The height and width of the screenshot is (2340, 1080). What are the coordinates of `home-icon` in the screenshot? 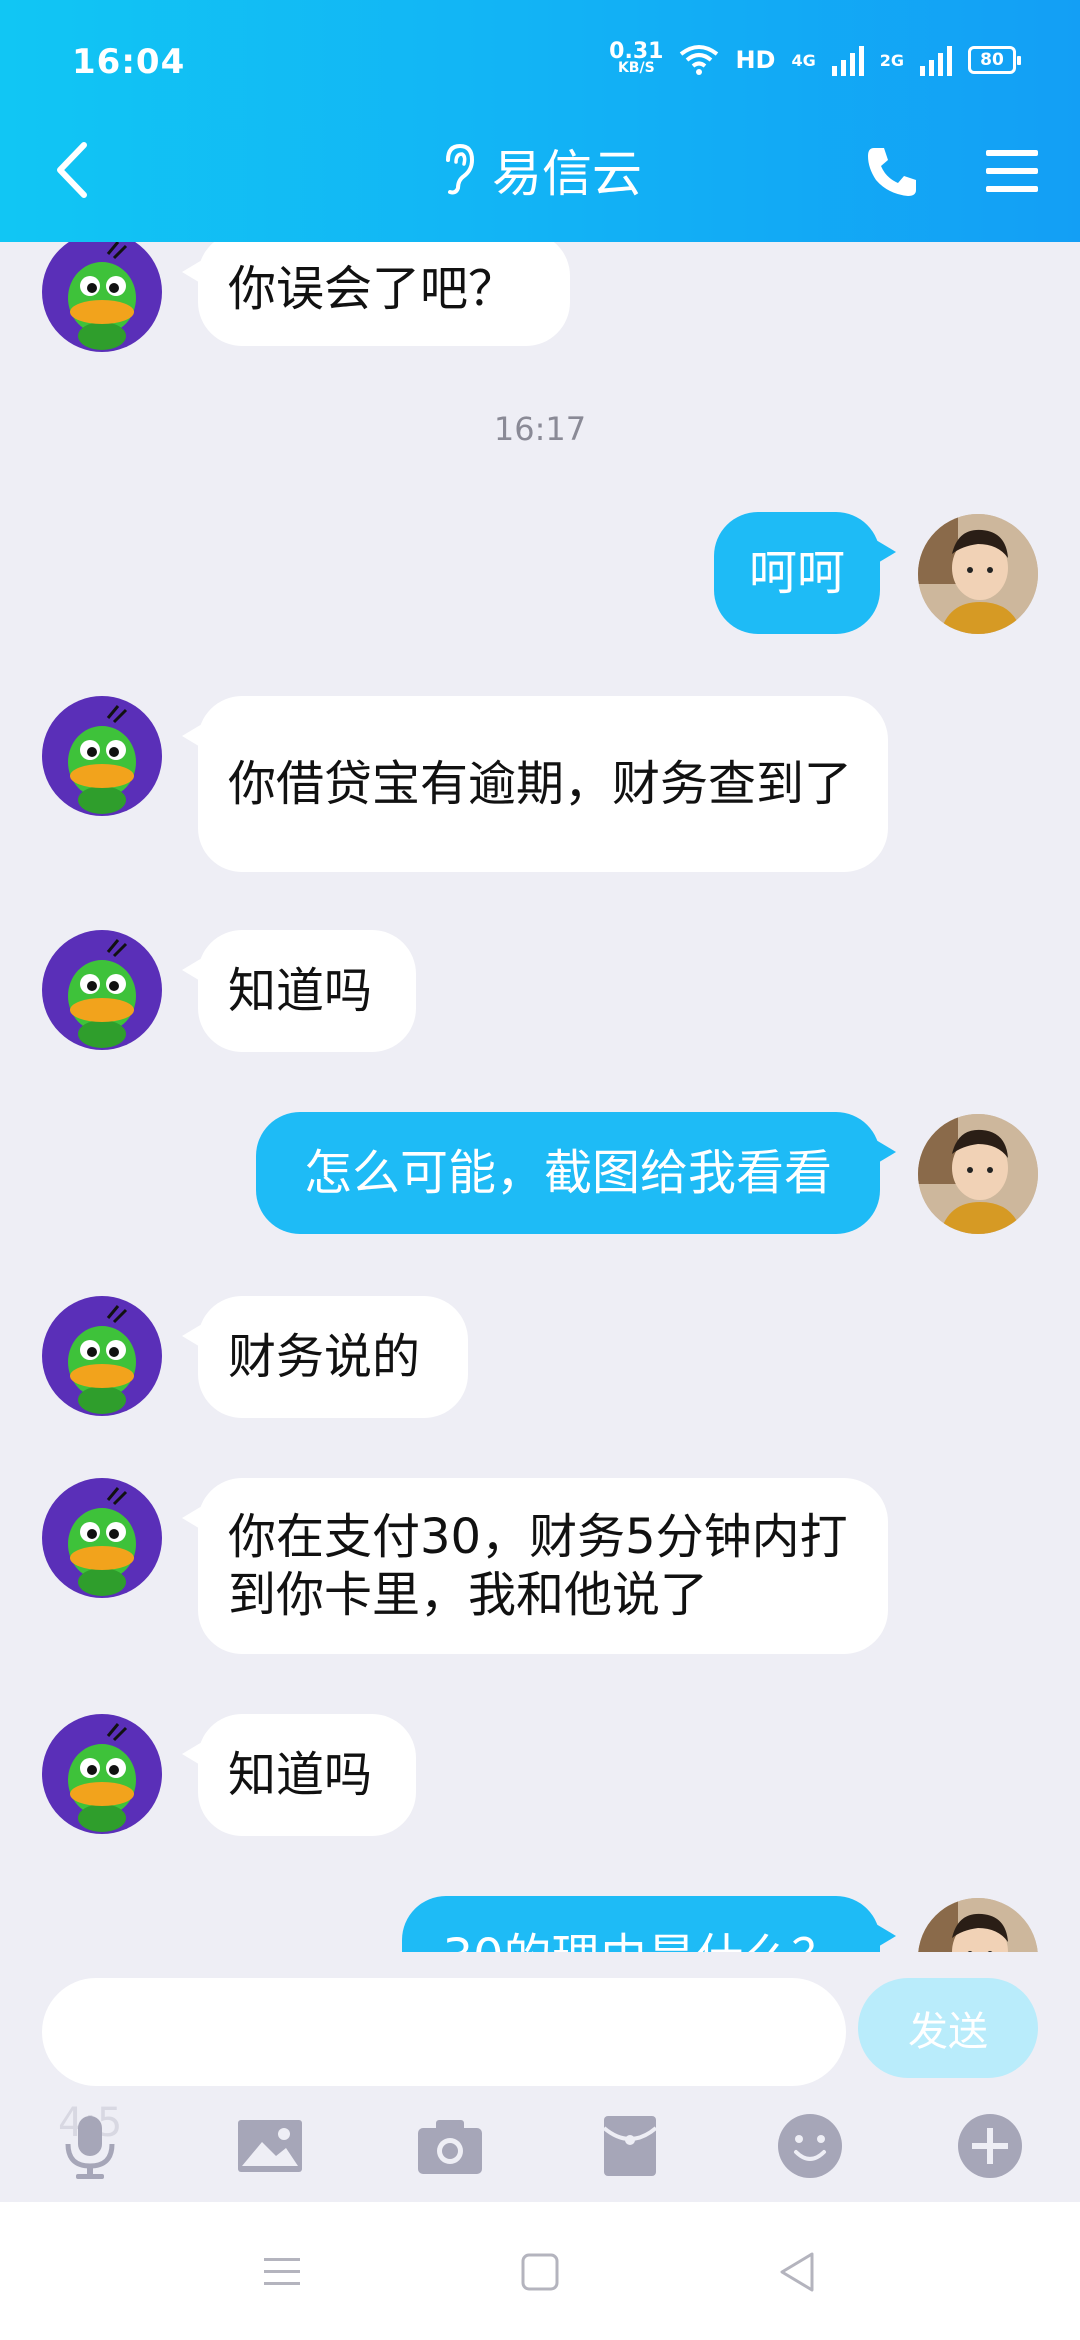 It's located at (540, 2272).